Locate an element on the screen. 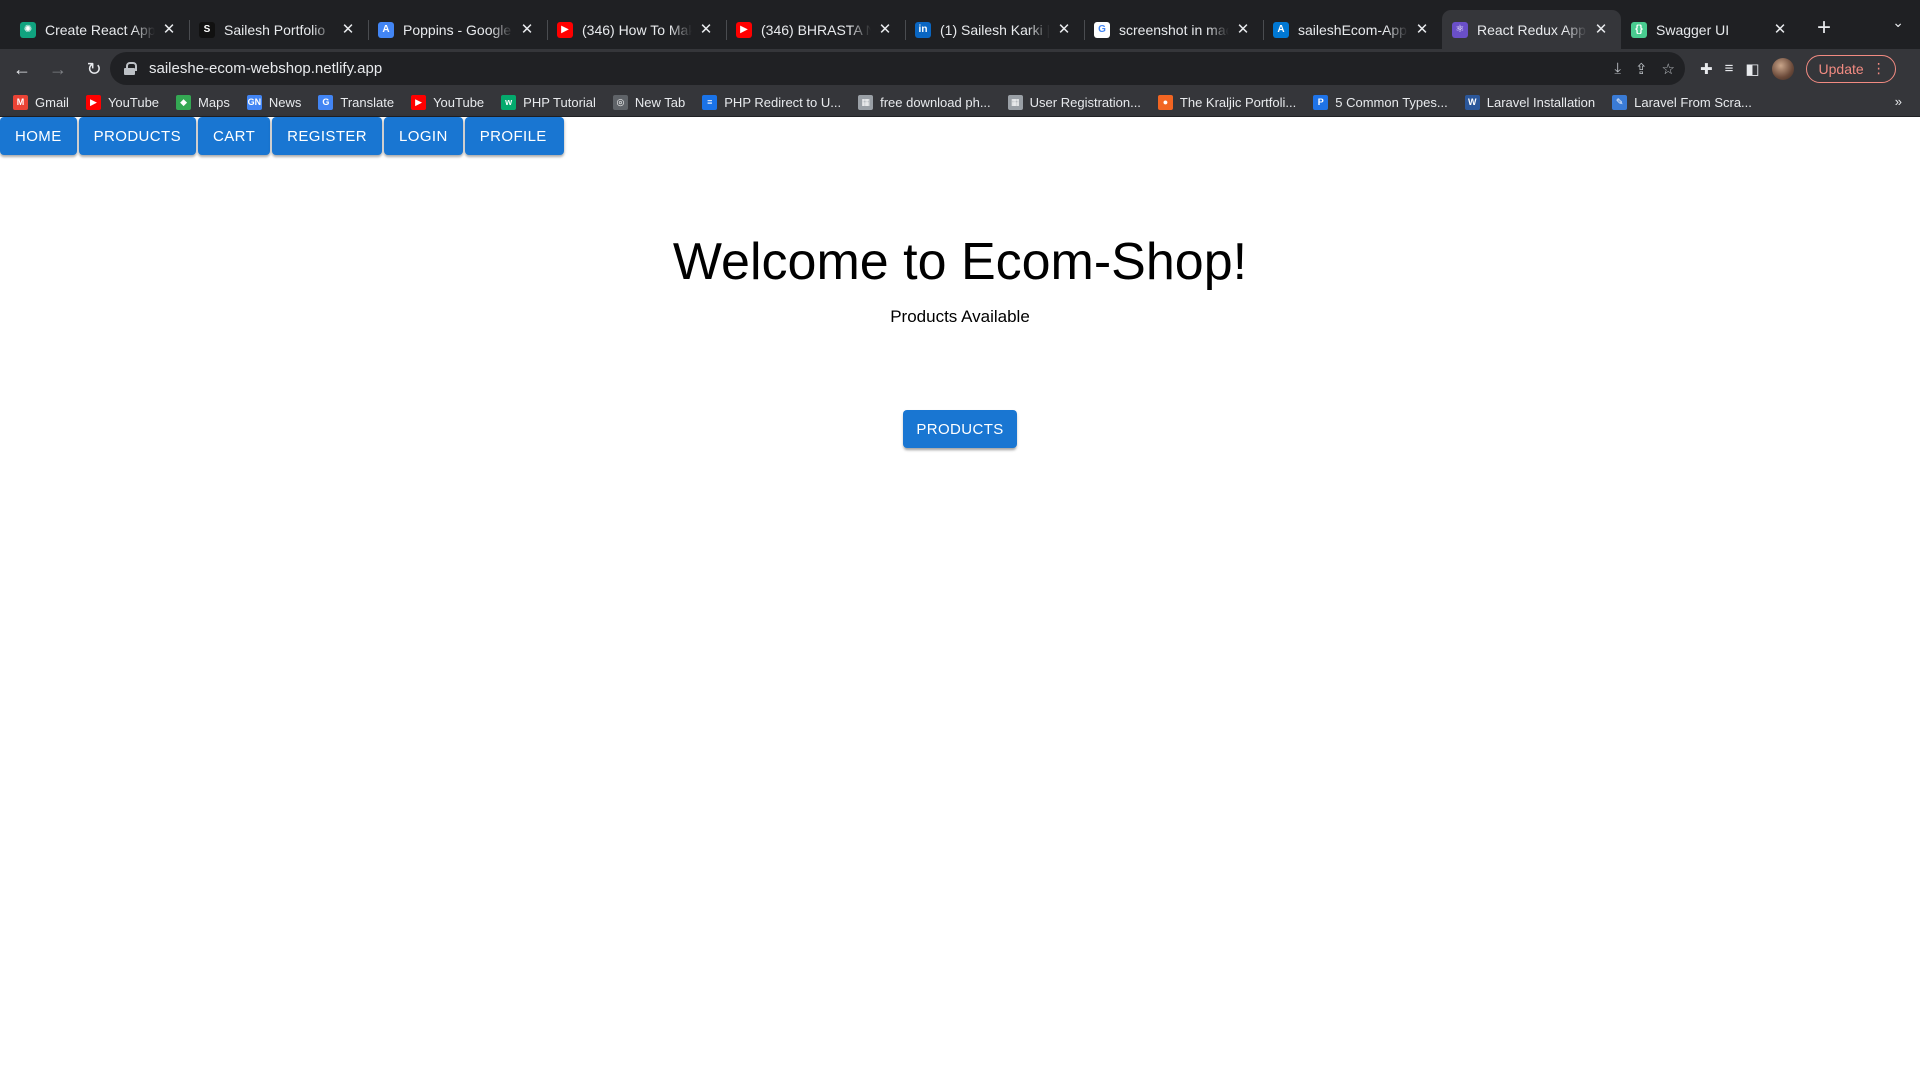 This screenshot has width=1920, height=1080. bookmark-item: ◎ New Tab is located at coordinates (649, 102).